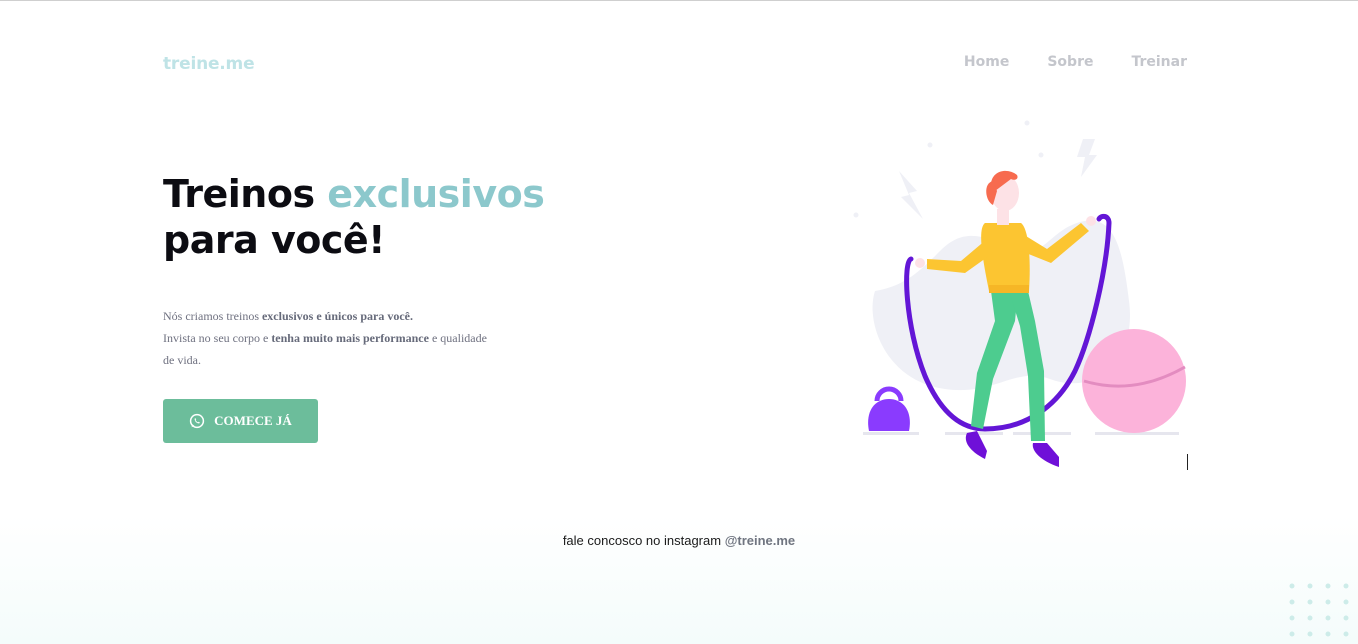  I want to click on woman-jumping-rope-illustration, so click(1019, 293).